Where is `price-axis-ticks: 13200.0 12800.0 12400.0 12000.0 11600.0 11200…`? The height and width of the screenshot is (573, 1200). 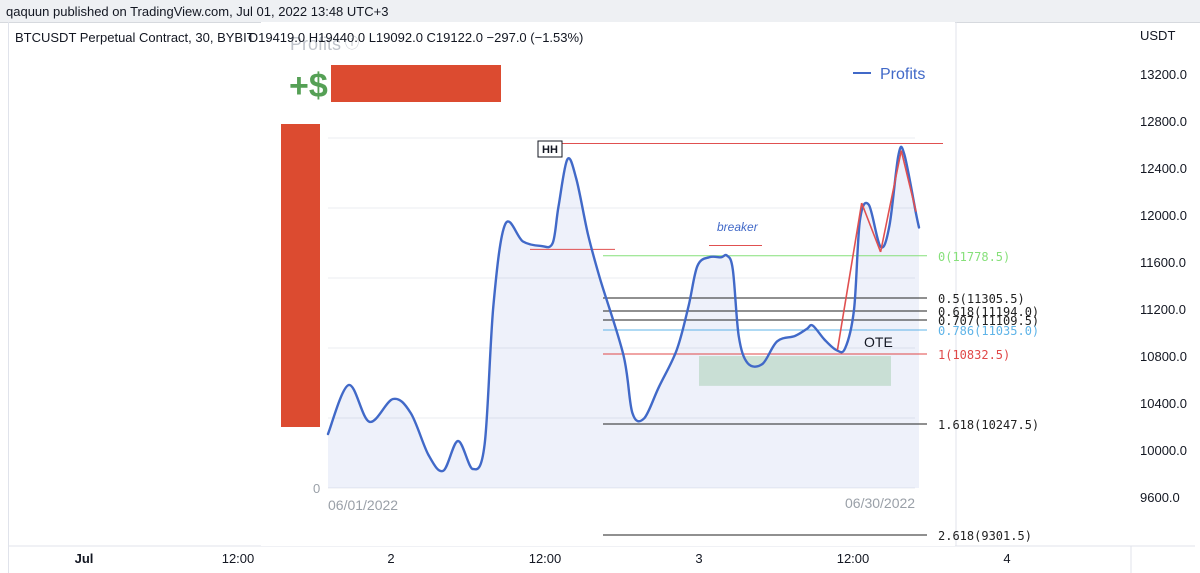
price-axis-ticks: 13200.0 12800.0 12400.0 12000.0 11600.0 11200… is located at coordinates (1163, 286).